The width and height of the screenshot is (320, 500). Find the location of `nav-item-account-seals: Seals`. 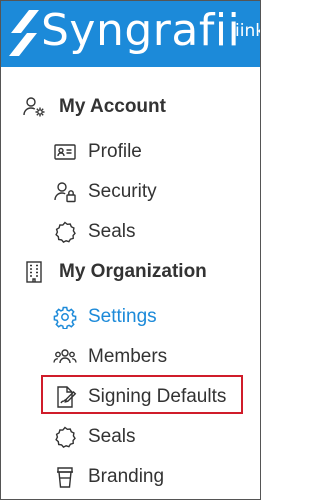

nav-item-account-seals: Seals is located at coordinates (130, 232).